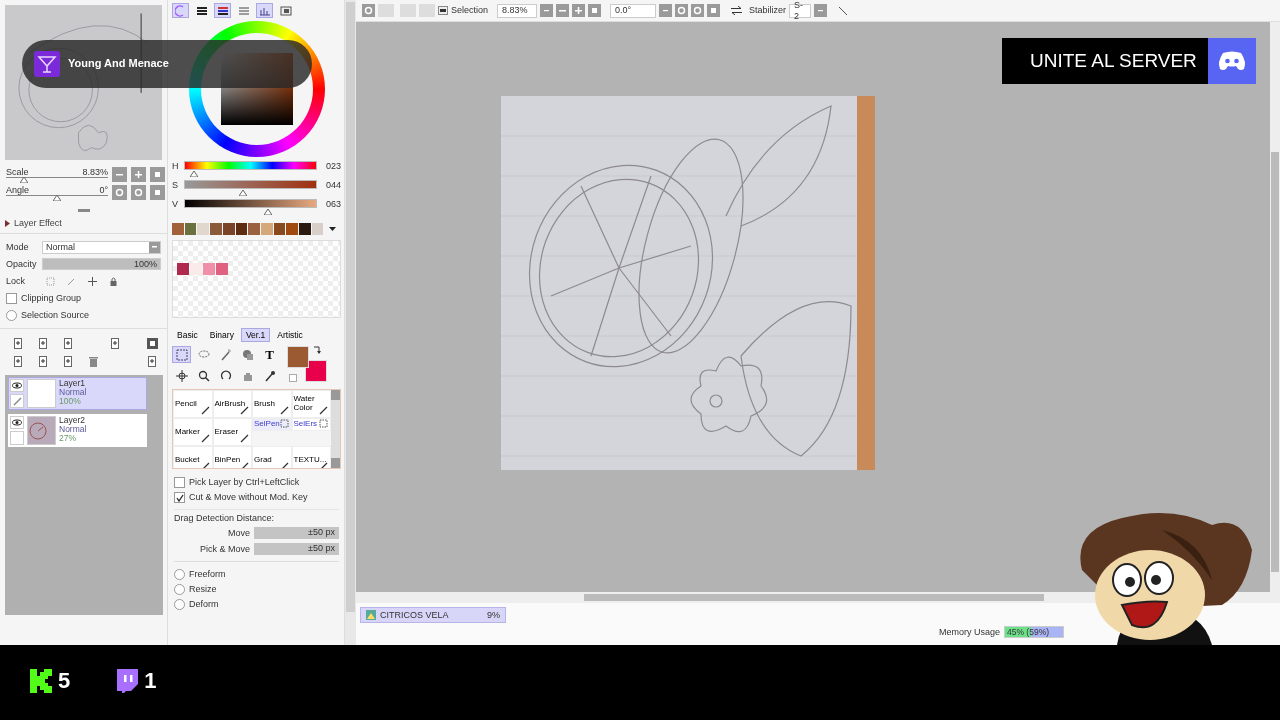 This screenshot has width=1280, height=720. Describe the element at coordinates (272, 457) in the screenshot. I see `brush-preset: Grad` at that location.